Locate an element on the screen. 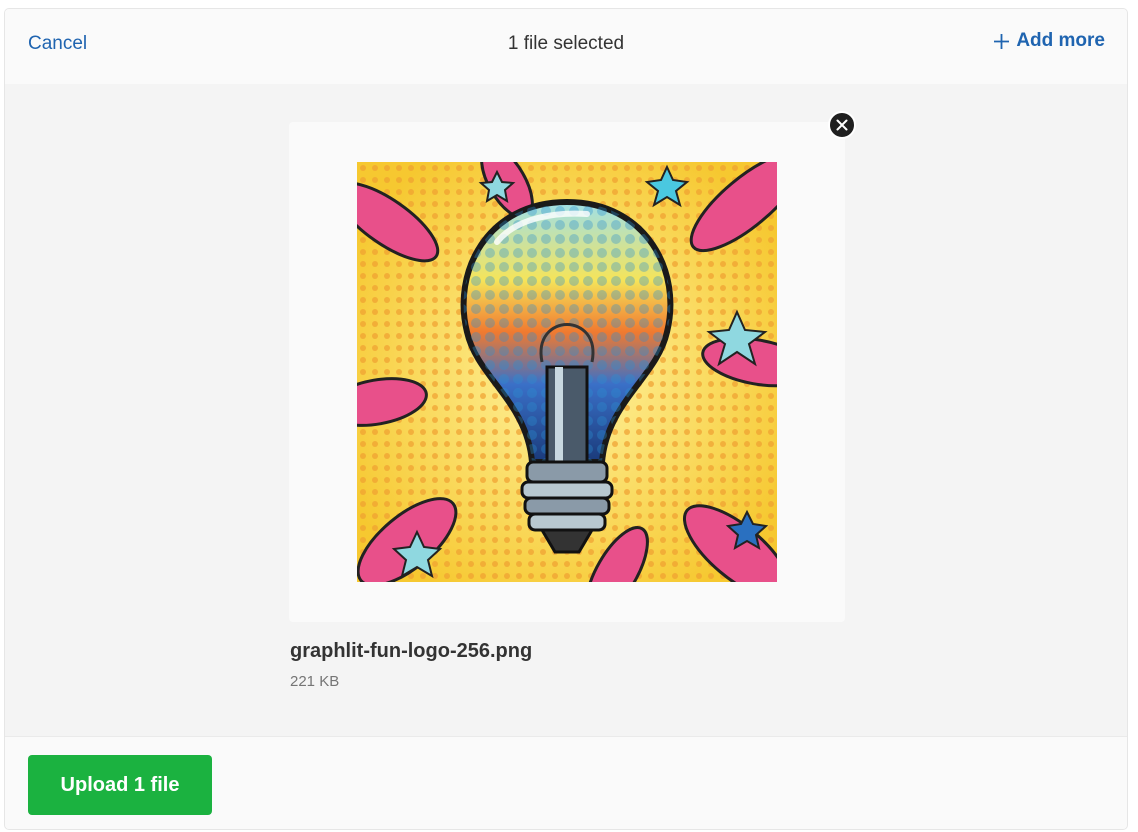 The width and height of the screenshot is (1138, 832). dashboard-header: Cancel 1 file selected Add more is located at coordinates (566, 47).